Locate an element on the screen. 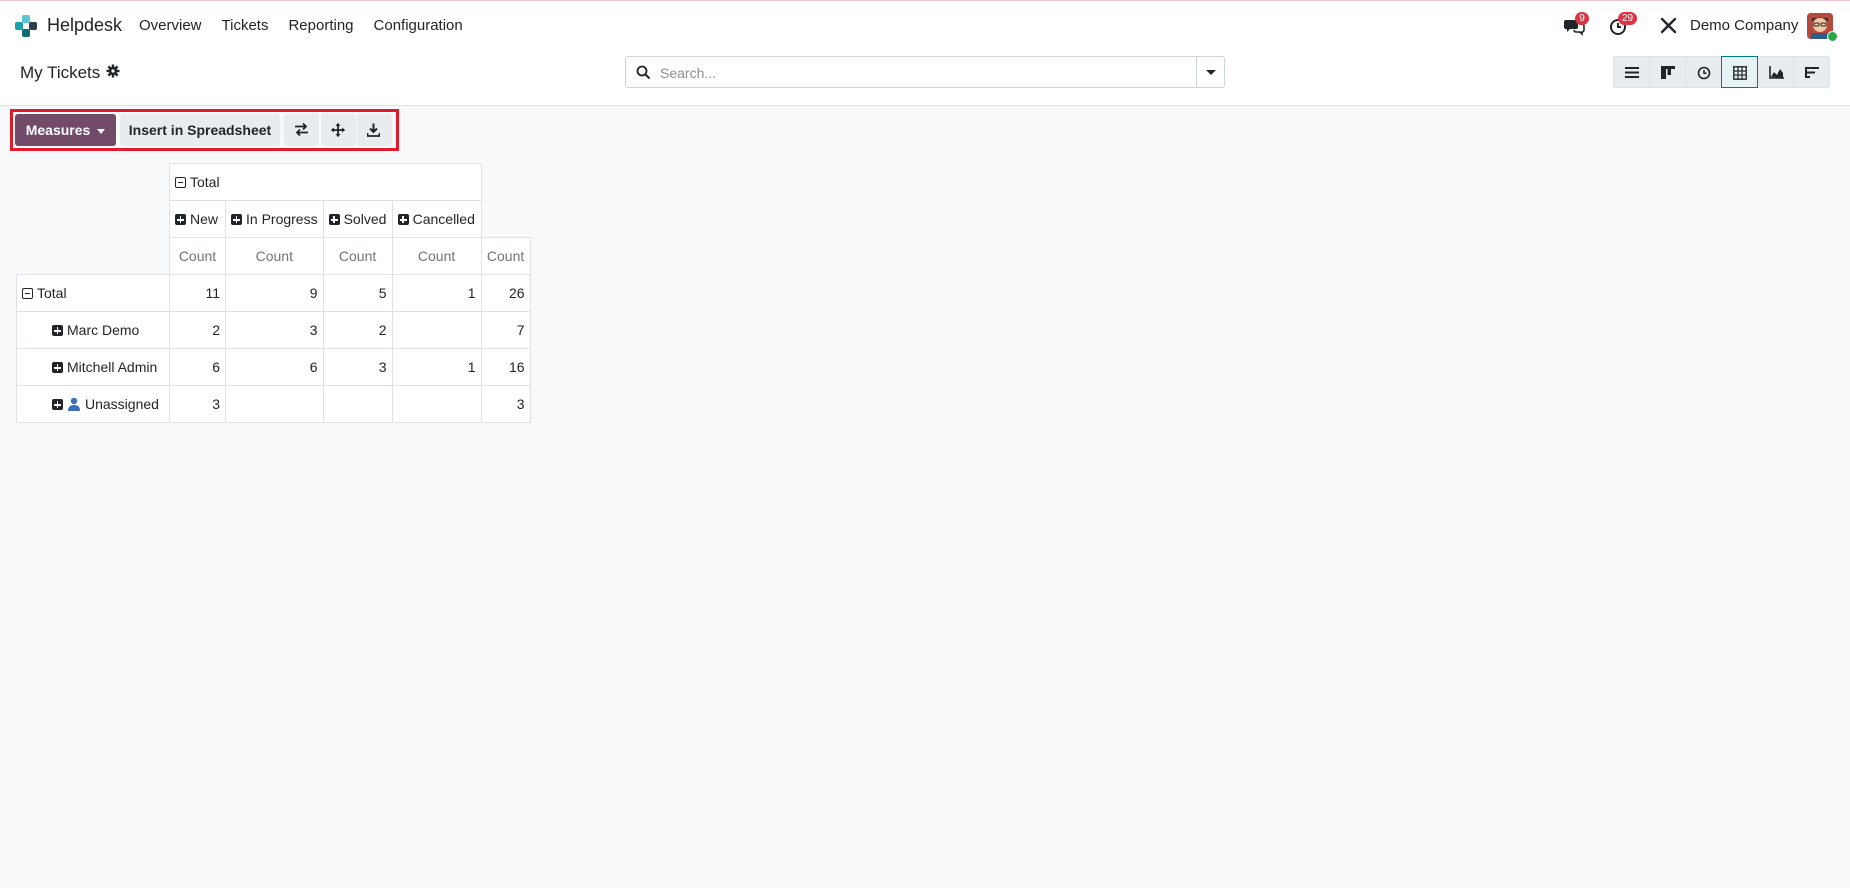 The height and width of the screenshot is (888, 1850). pivot-row-header-mitchell-admin: Mitchell Admin is located at coordinates (93, 367).